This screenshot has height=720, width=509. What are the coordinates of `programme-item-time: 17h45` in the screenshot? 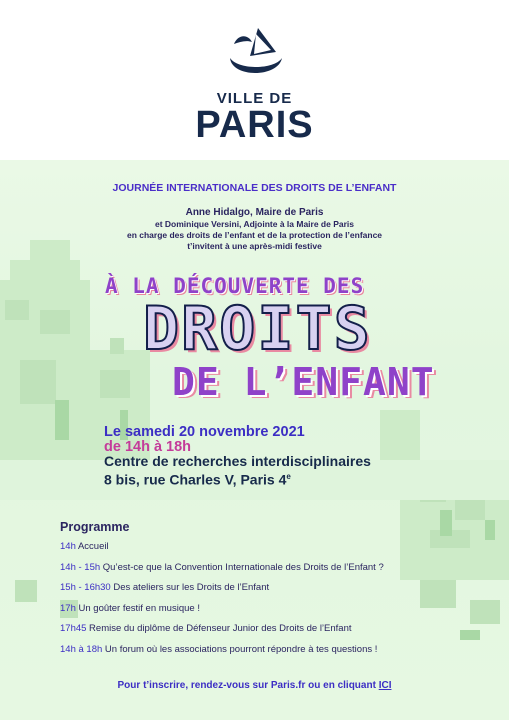 It's located at (73, 628).